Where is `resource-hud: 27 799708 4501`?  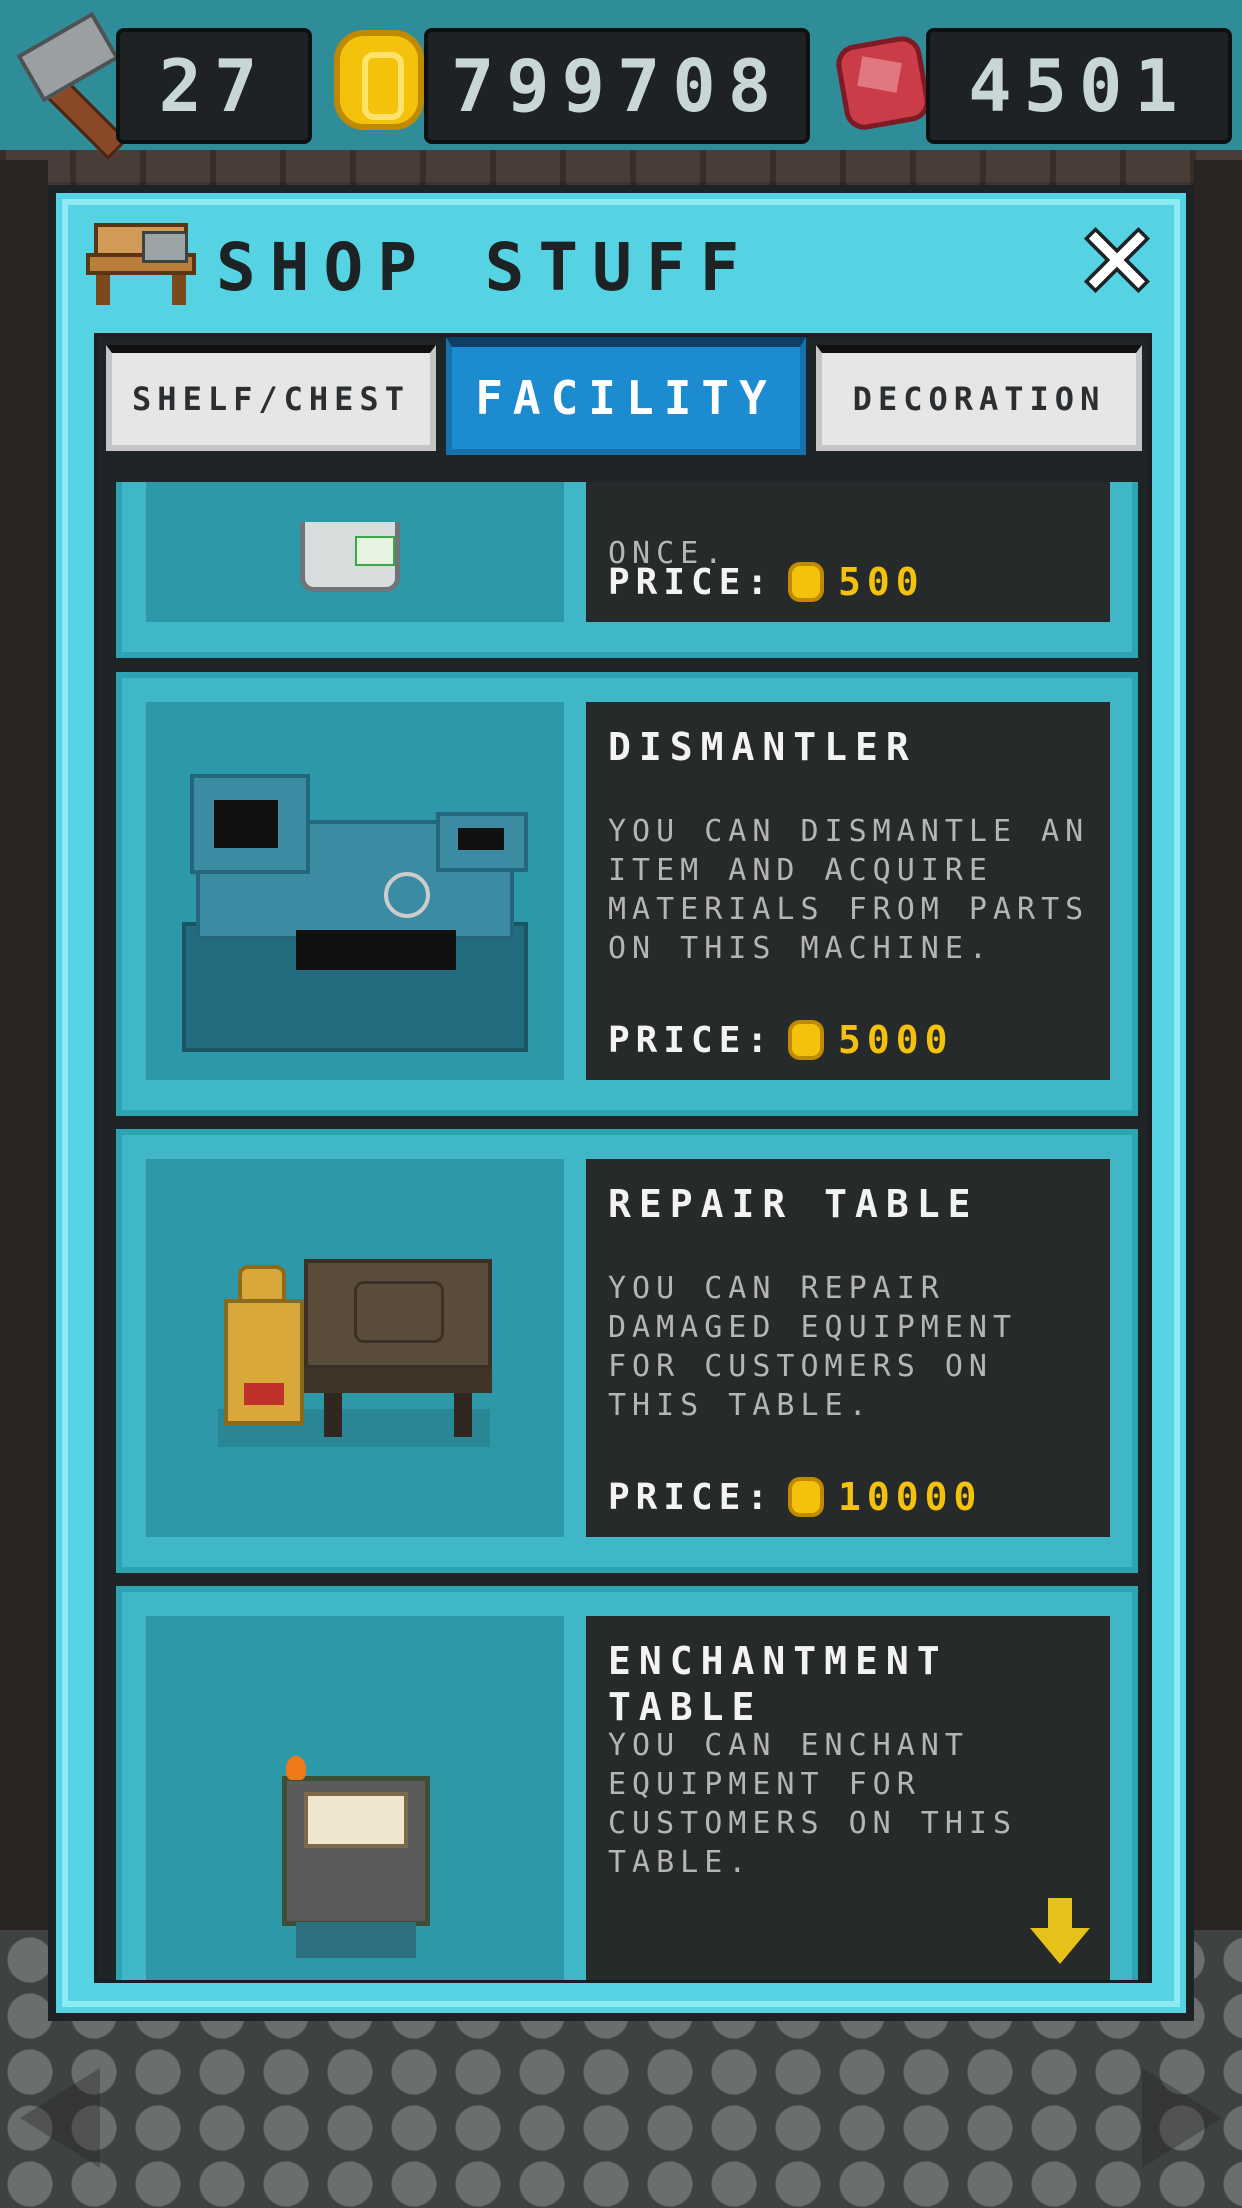 resource-hud: 27 799708 4501 is located at coordinates (621, 80).